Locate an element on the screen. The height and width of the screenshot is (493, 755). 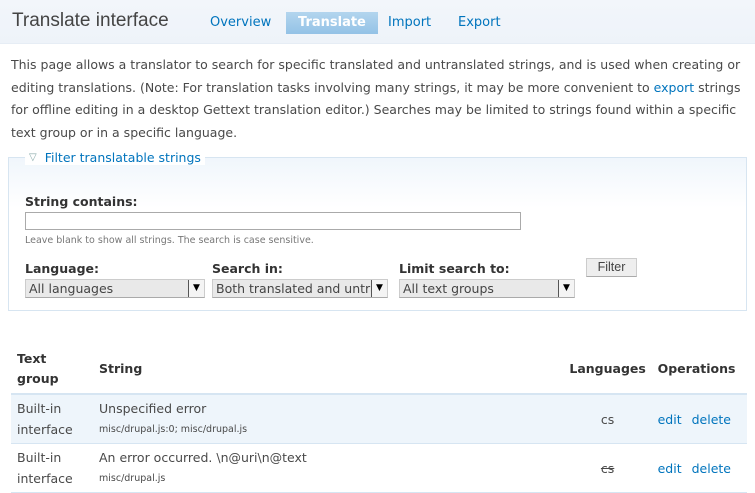
string-location: misc/drupal.js:0; misc/drupal.js is located at coordinates (173, 429).